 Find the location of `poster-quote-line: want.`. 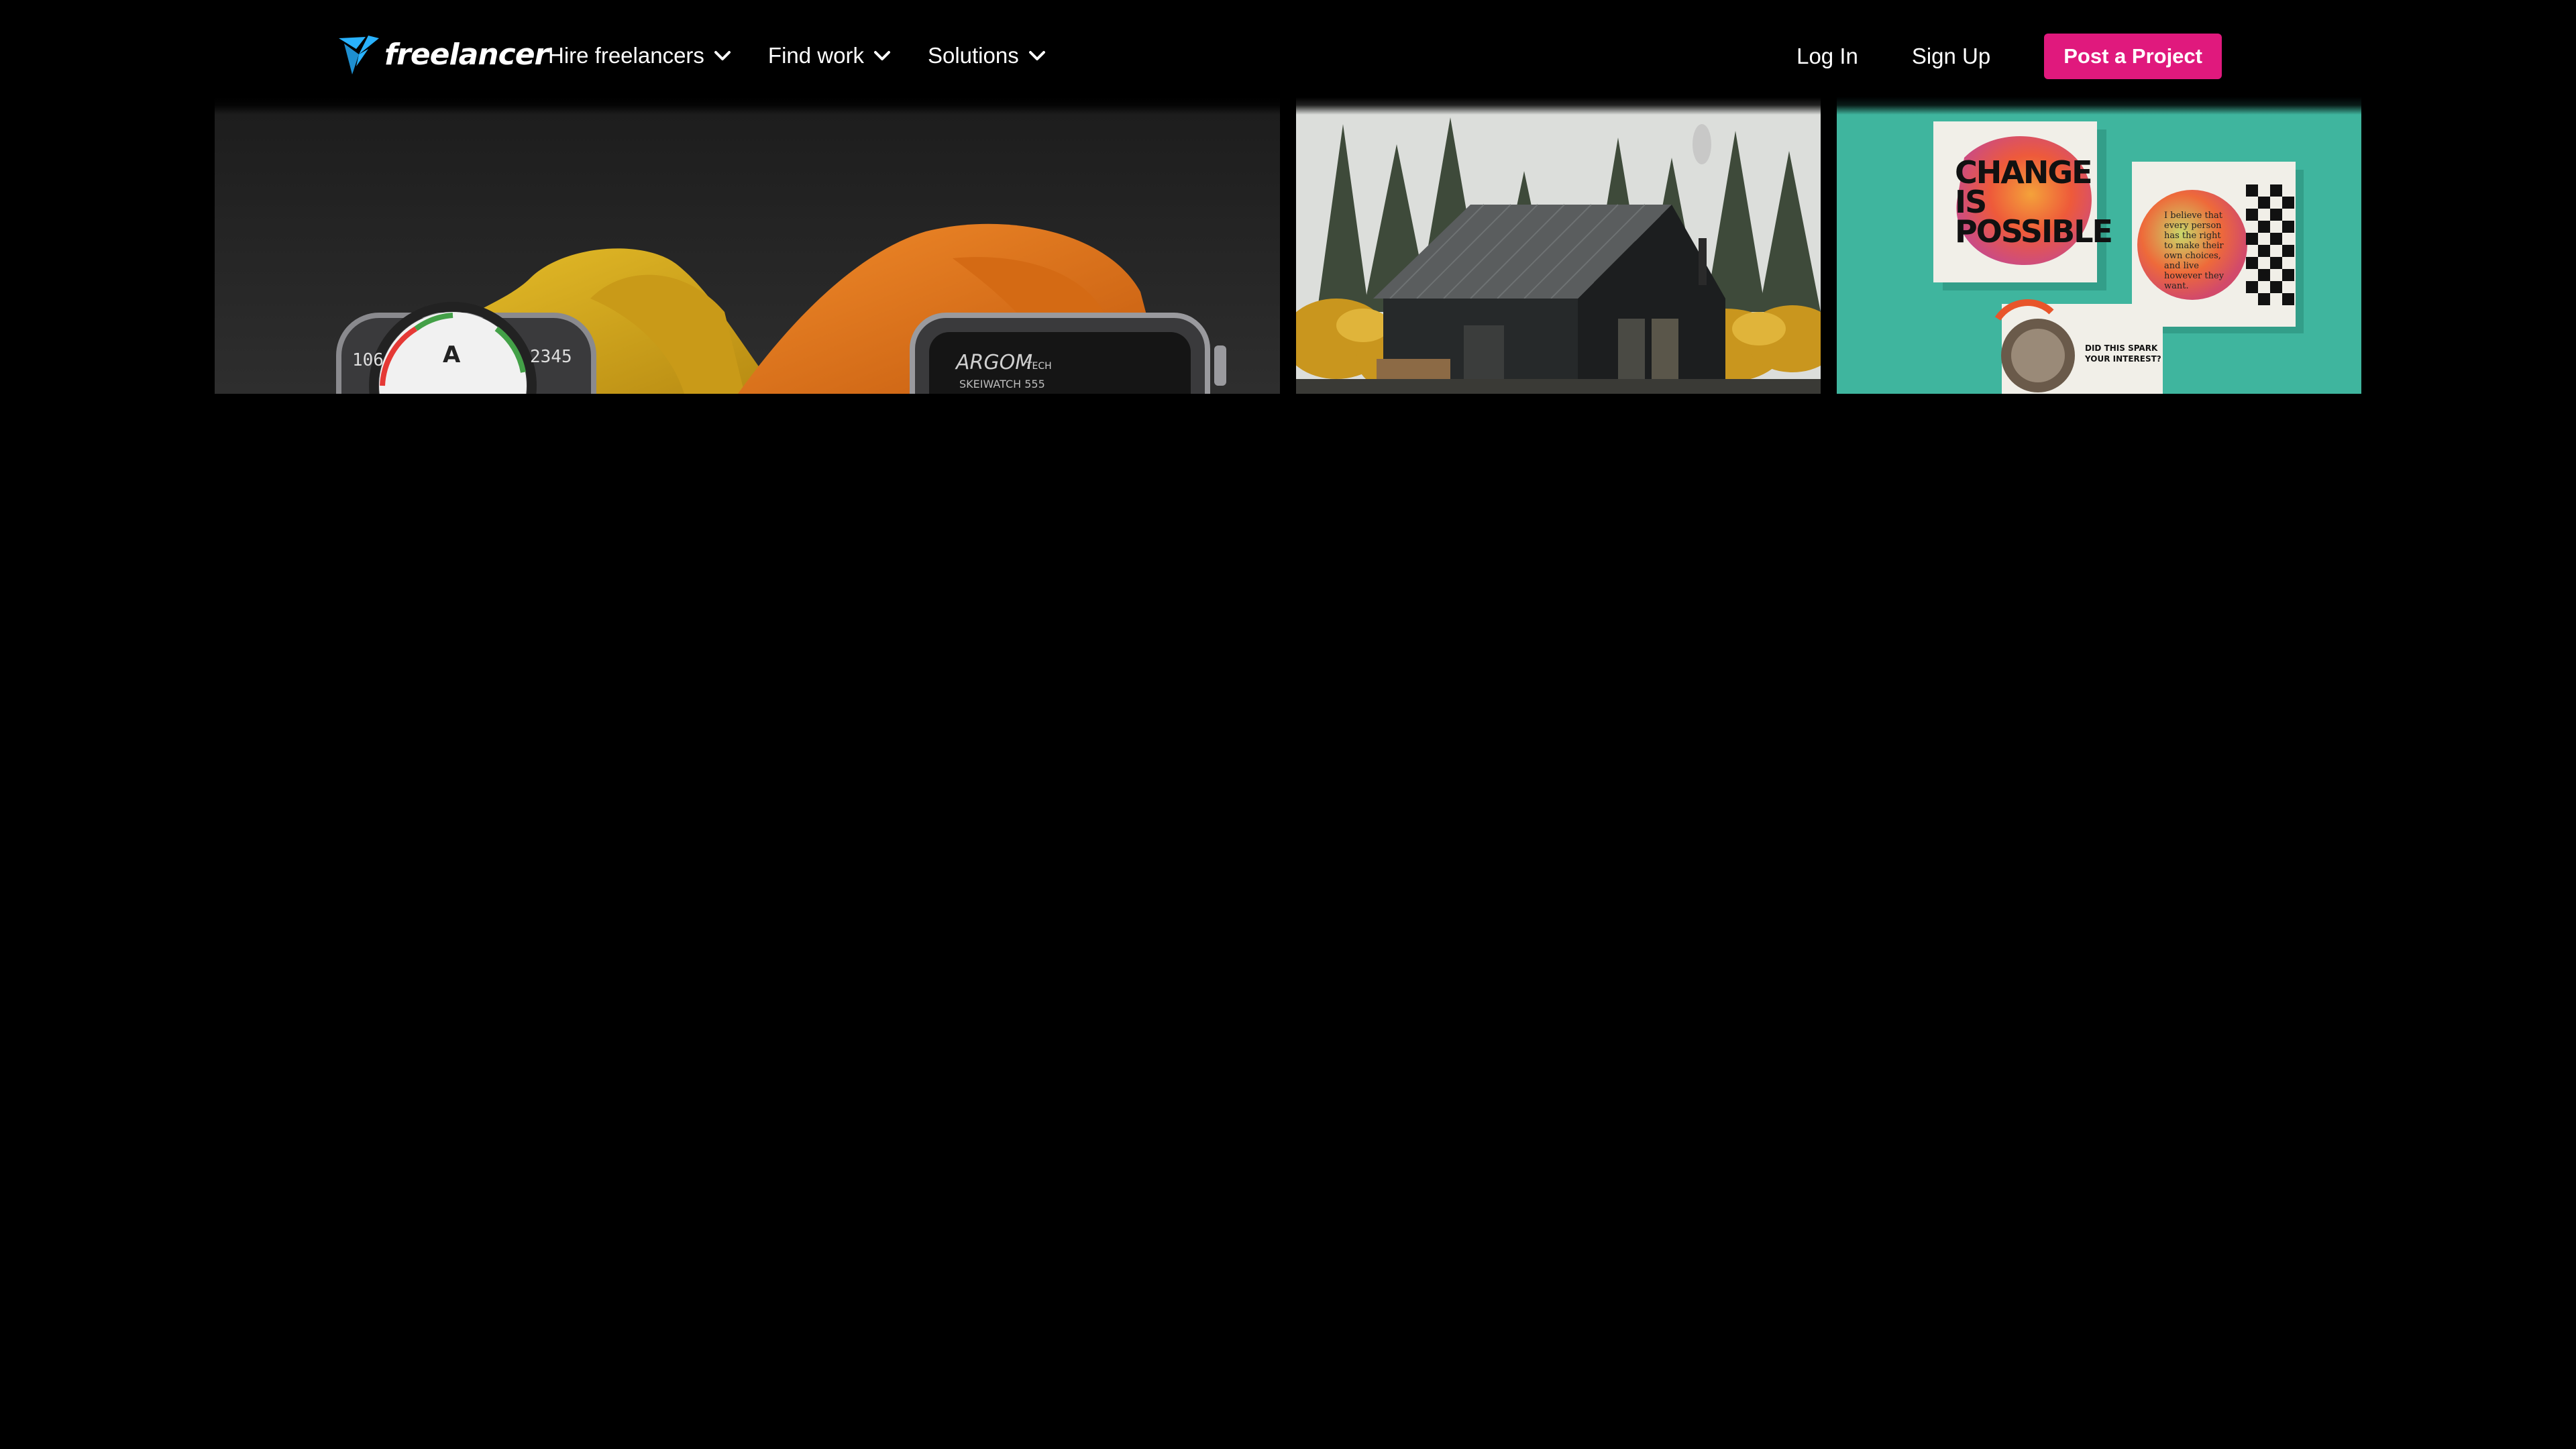

poster-quote-line: want. is located at coordinates (2176, 286).